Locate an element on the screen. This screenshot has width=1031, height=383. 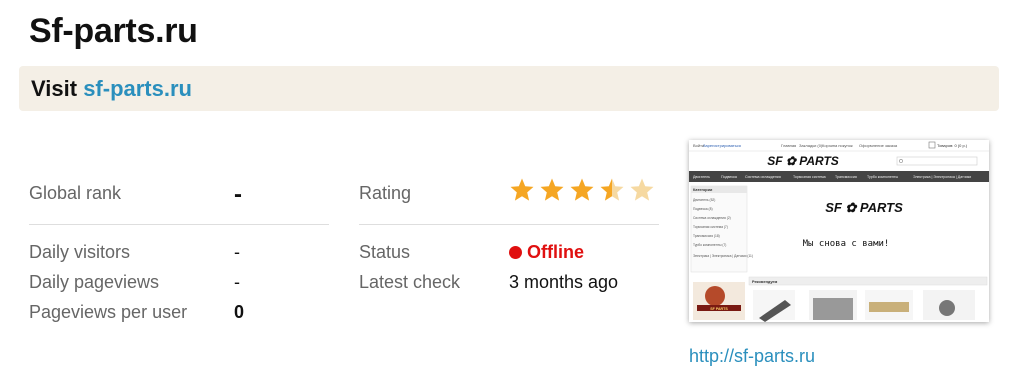
thumb-top-link: Закладки (0) is located at coordinates (811, 145).